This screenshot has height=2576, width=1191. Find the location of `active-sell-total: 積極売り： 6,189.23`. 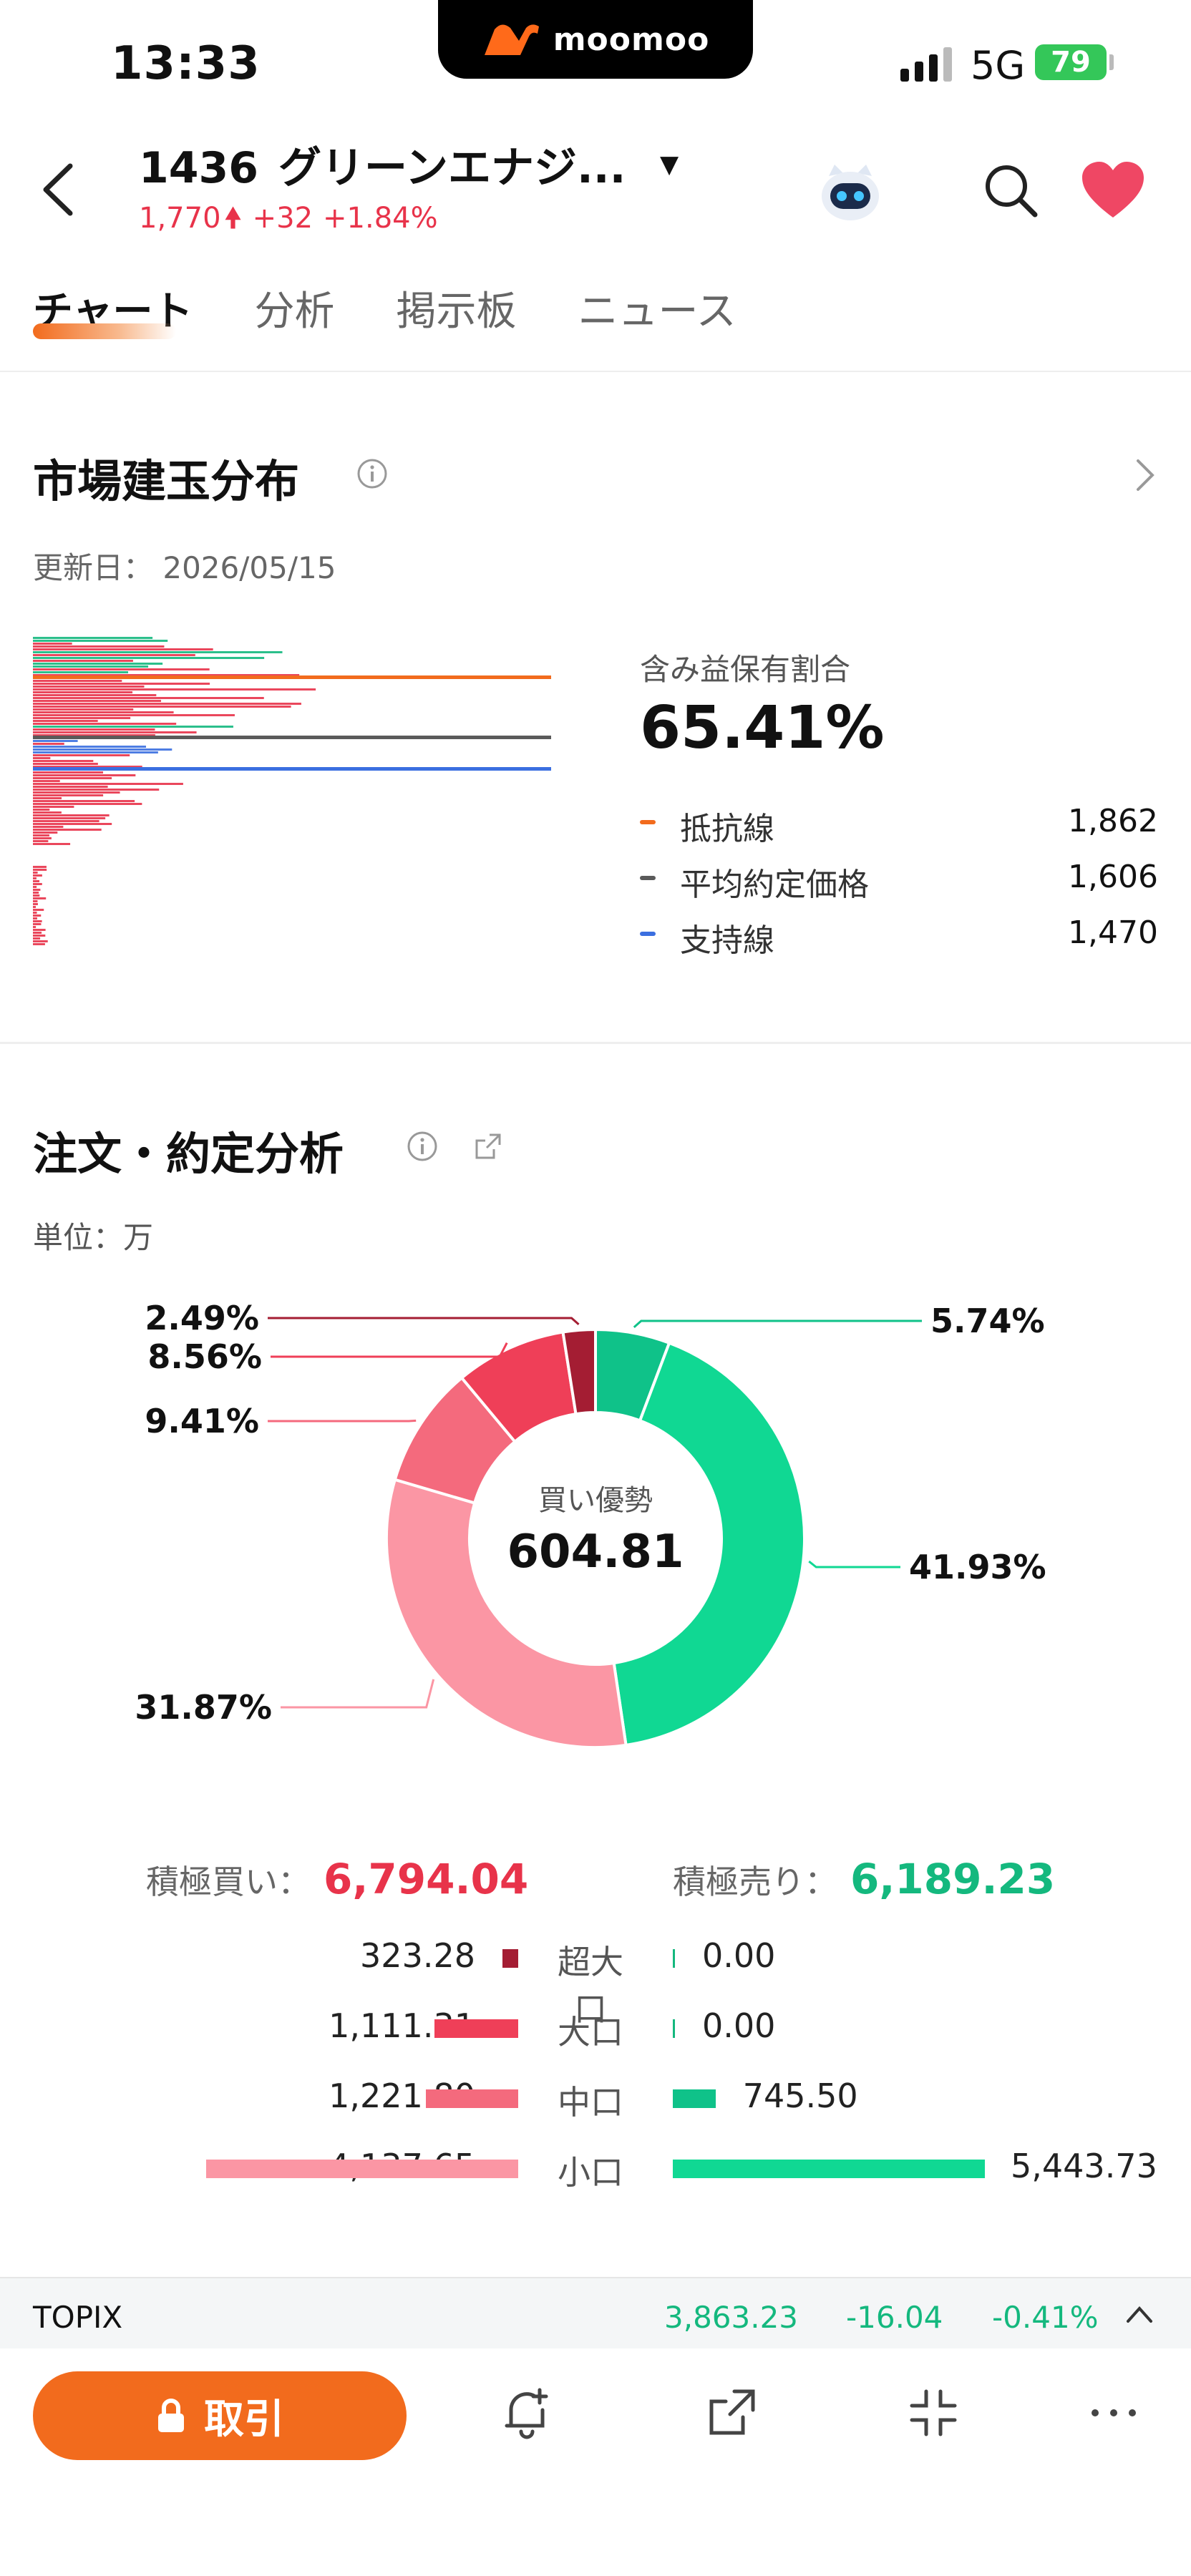

active-sell-total: 積極売り： 6,189.23 is located at coordinates (864, 1879).